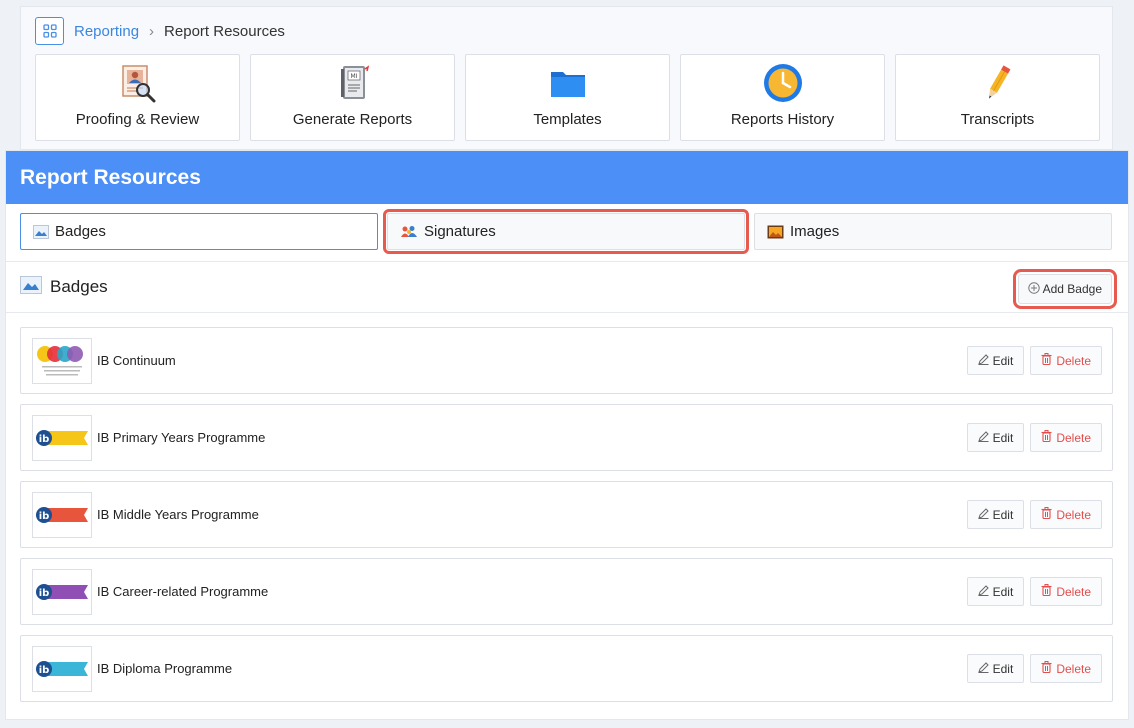 Image resolution: width=1134 pixels, height=728 pixels. Describe the element at coordinates (106, 31) in the screenshot. I see `breadcrumb-reporting-link: Reporting` at that location.